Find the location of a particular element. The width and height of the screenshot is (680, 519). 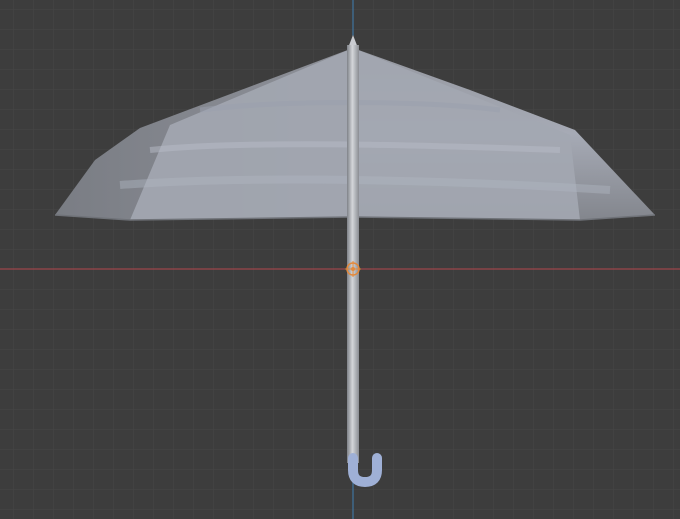

umbrella-shaft is located at coordinates (353, 249).